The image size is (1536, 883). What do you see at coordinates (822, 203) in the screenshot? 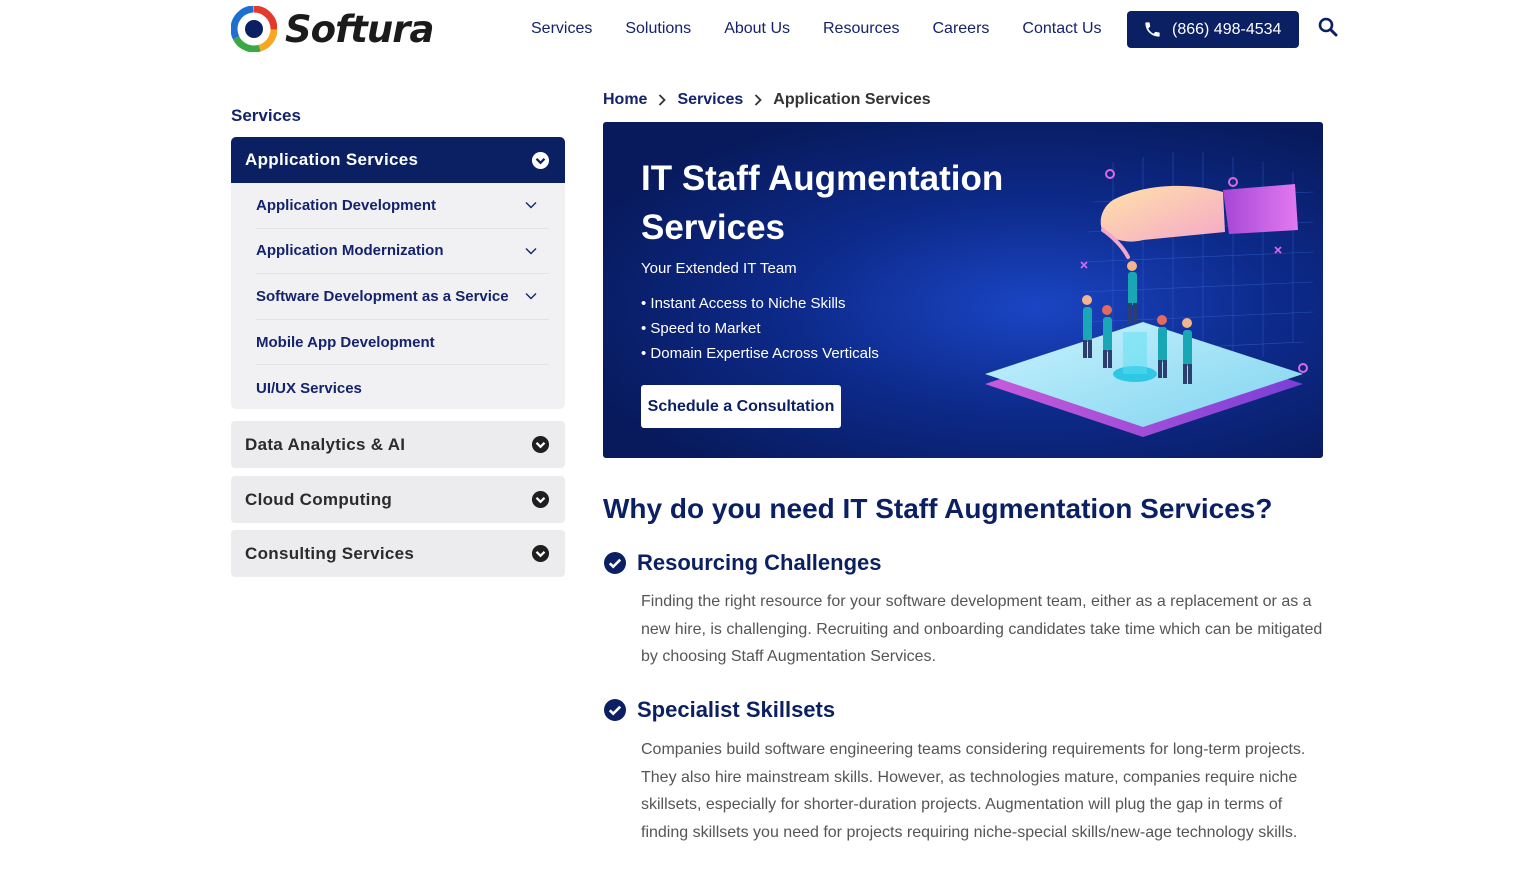
I see `hero-title: IT Staff Augmentation Services` at bounding box center [822, 203].